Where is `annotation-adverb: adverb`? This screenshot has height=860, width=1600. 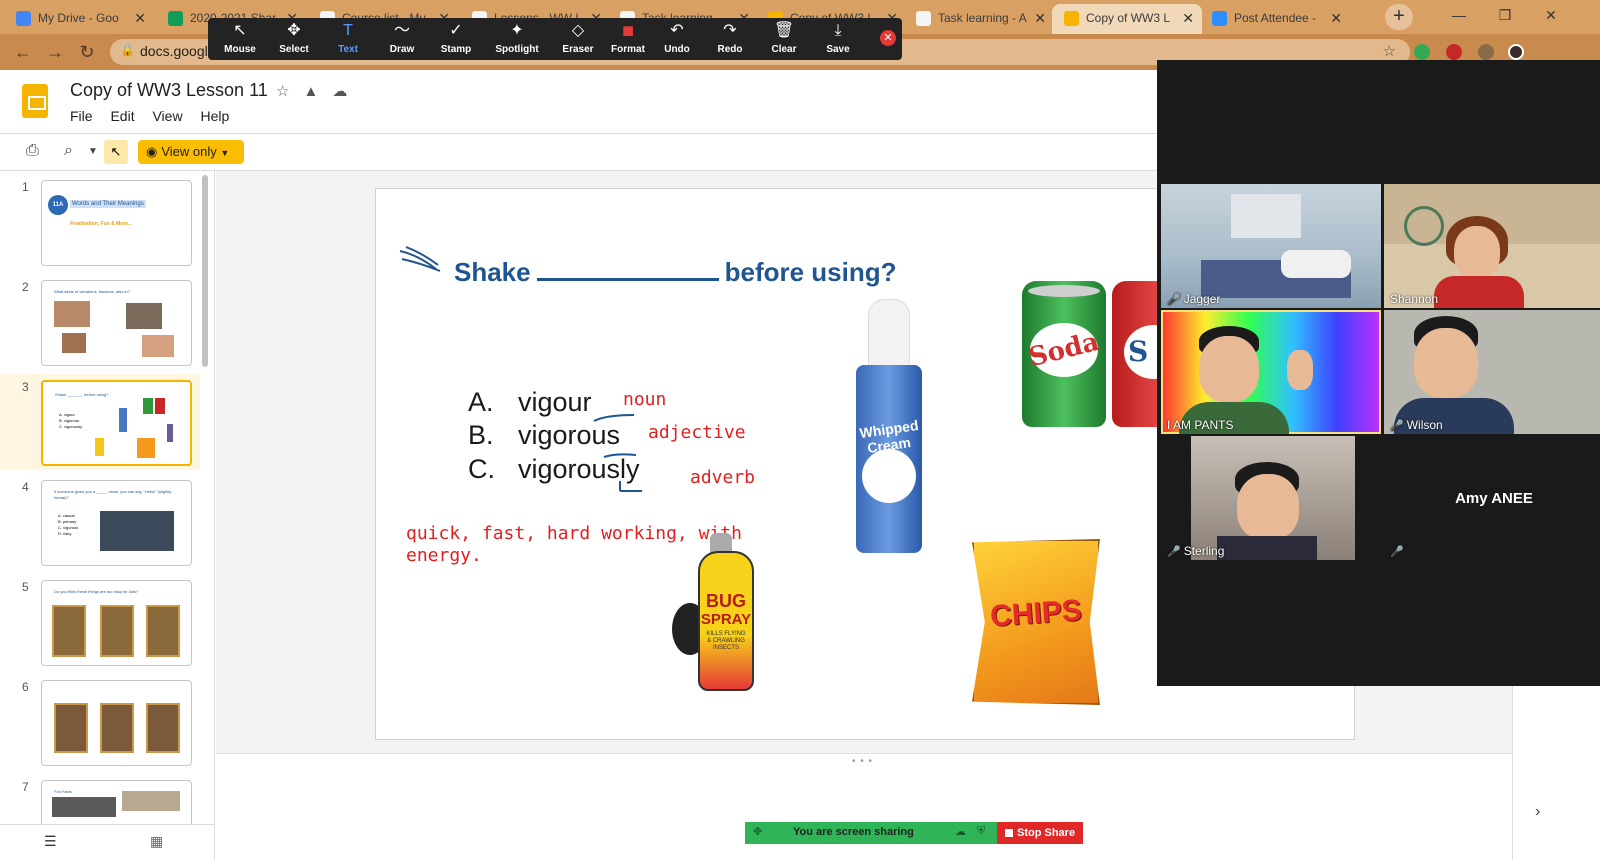 annotation-adverb: adverb is located at coordinates (723, 477).